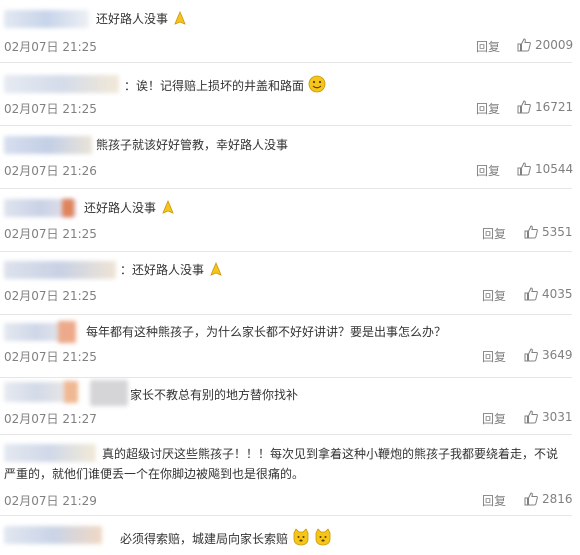  I want to click on comment-time: 02月07日 21:27, so click(50, 419).